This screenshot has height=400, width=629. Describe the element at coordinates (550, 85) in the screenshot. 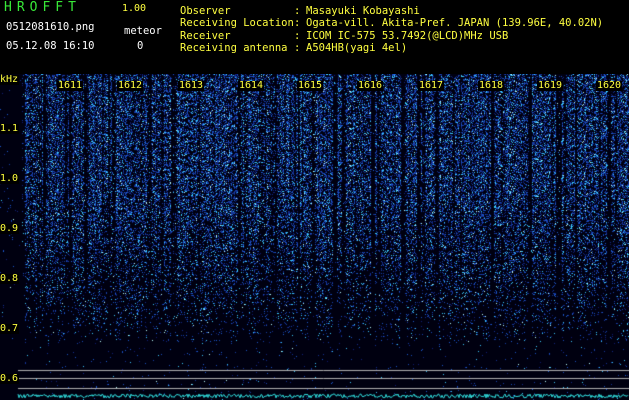

I see `time-tick-label: 1619` at that location.